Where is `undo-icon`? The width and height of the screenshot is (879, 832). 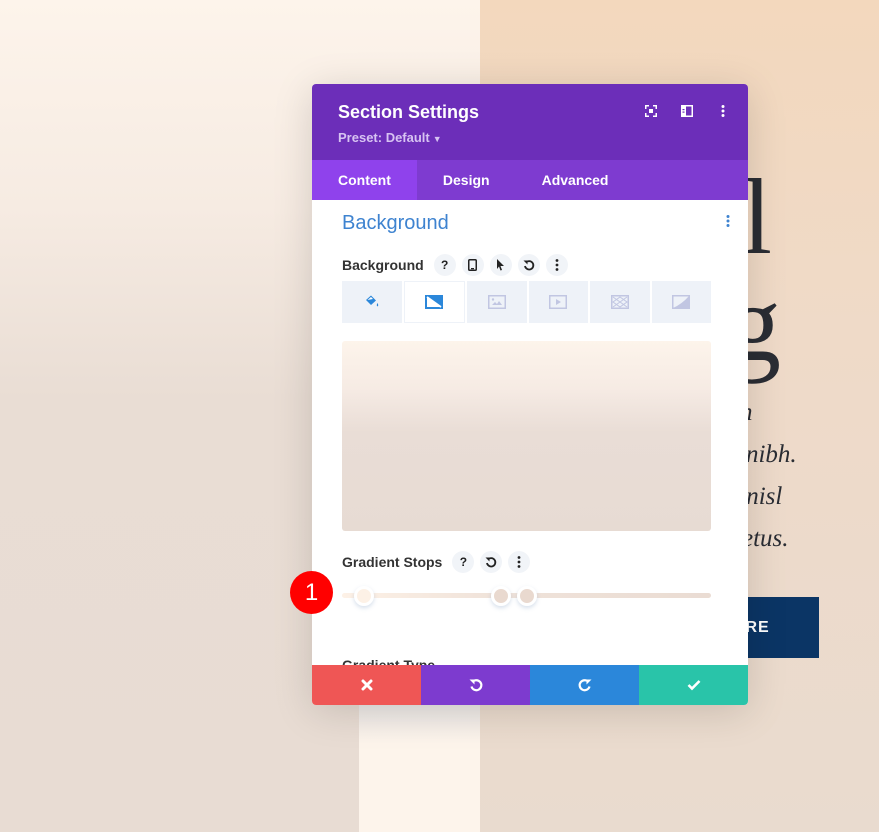 undo-icon is located at coordinates (475, 685).